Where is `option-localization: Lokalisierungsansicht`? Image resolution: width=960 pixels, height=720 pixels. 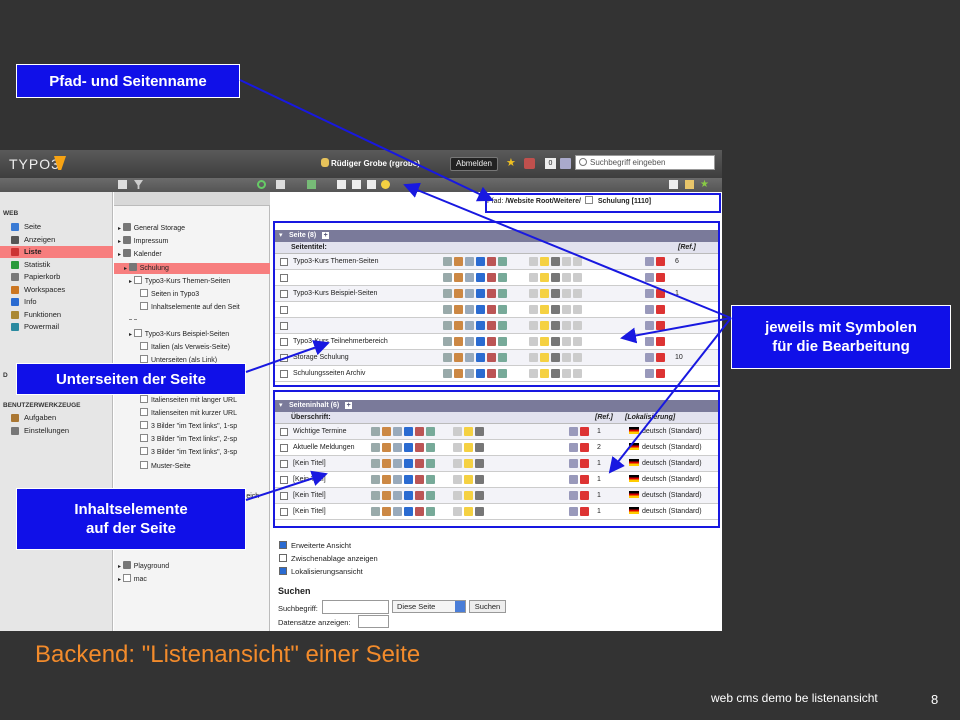
option-localization: Lokalisierungsansicht is located at coordinates (321, 572).